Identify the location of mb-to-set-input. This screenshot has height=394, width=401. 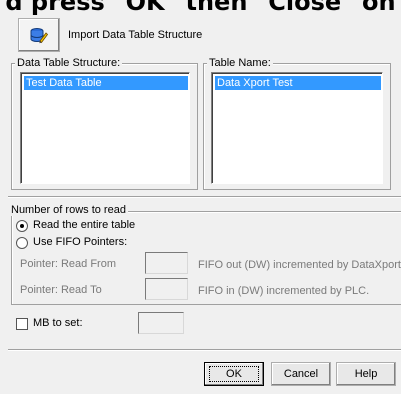
(161, 323).